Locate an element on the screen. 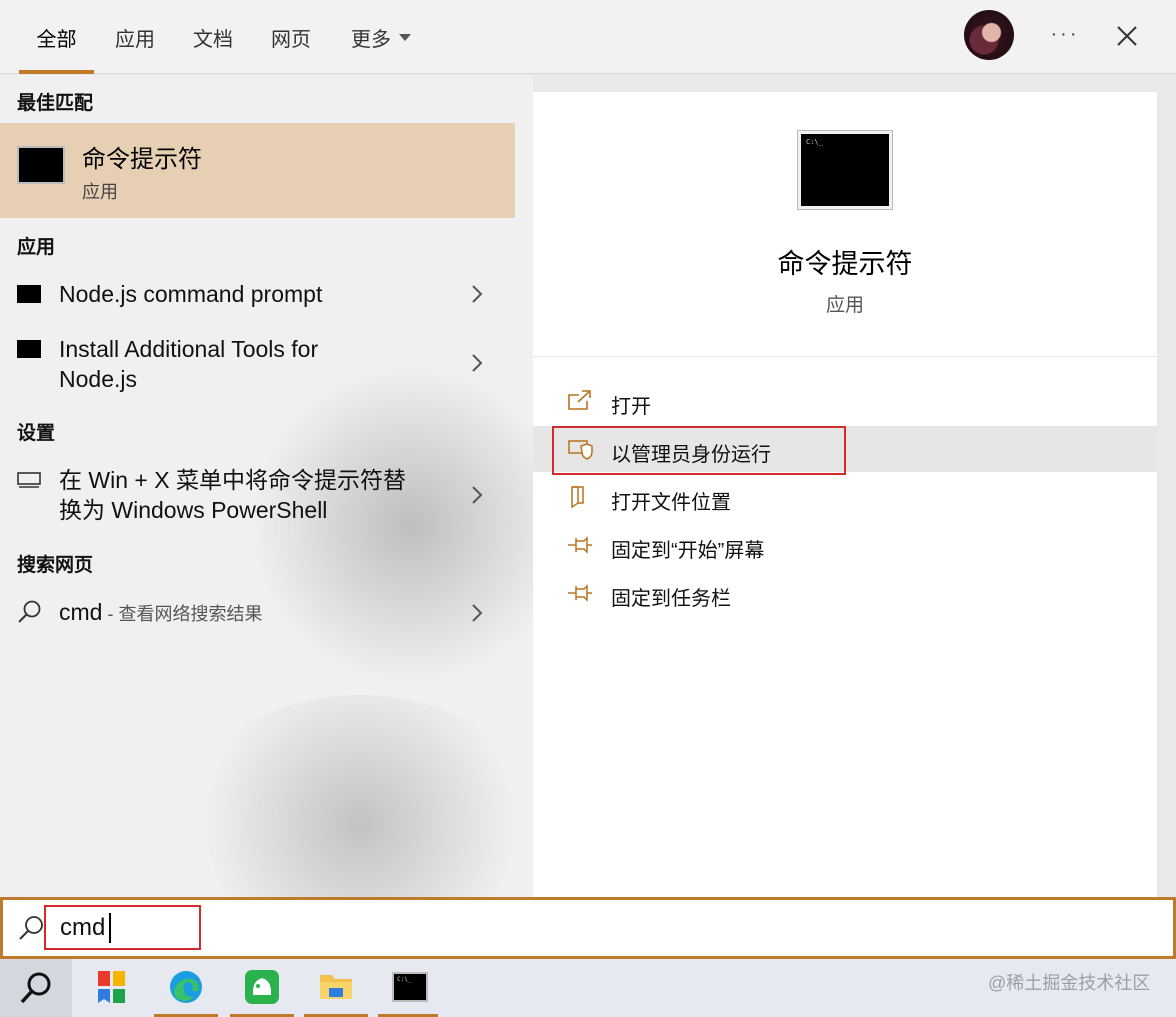 The image size is (1176, 1017). best-match-name: 命令提示符 is located at coordinates (142, 159).